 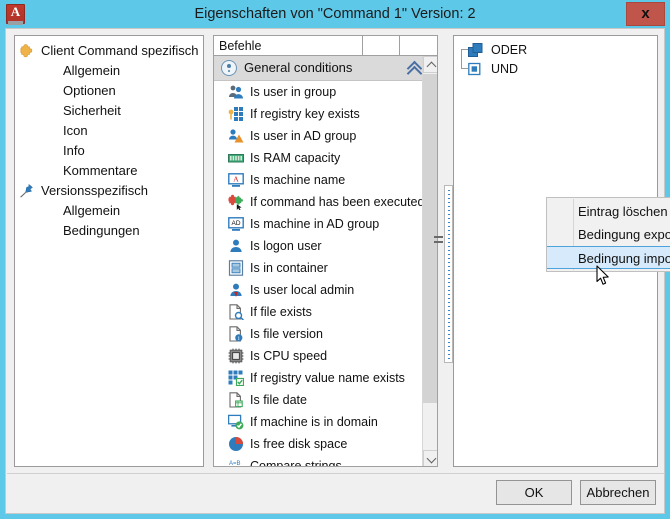 I want to click on list-group-header-general-conditions: General conditions, so click(x=325, y=69).